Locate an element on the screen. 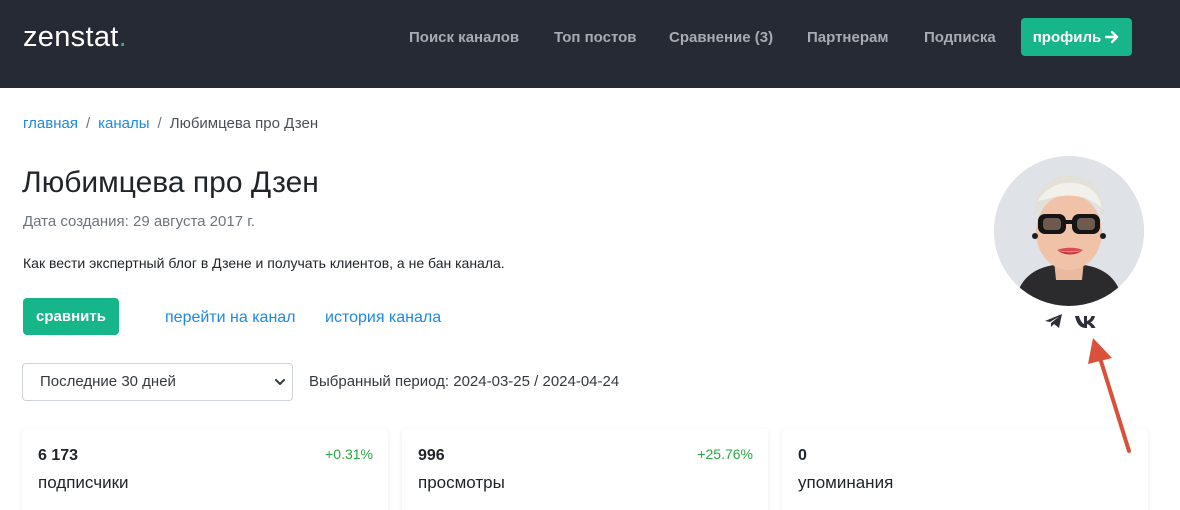  vk-icon is located at coordinates (1086, 321).